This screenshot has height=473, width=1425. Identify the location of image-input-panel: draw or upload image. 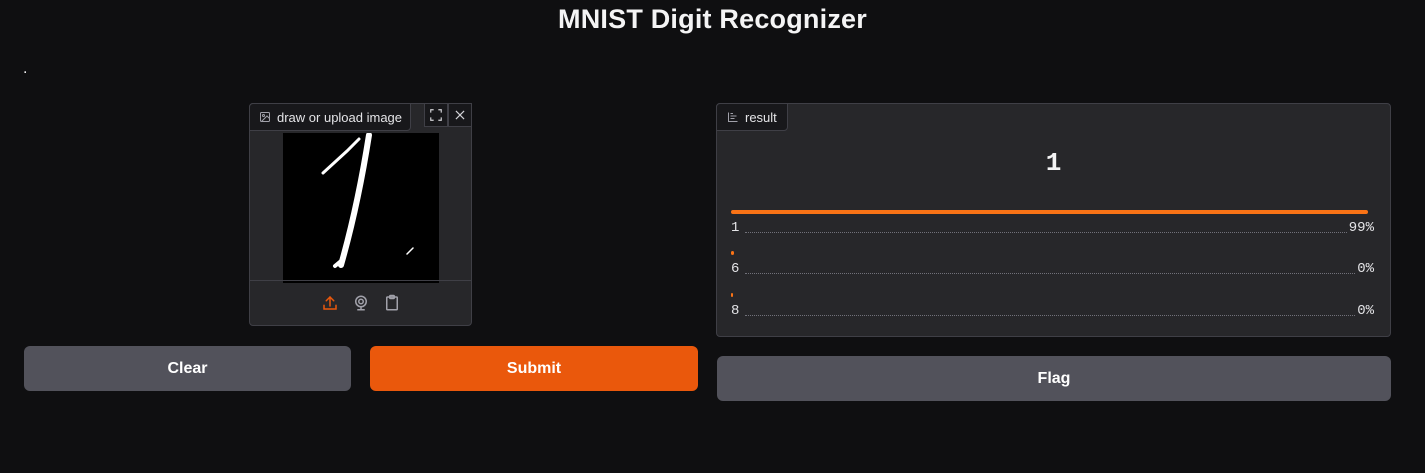
(360, 214).